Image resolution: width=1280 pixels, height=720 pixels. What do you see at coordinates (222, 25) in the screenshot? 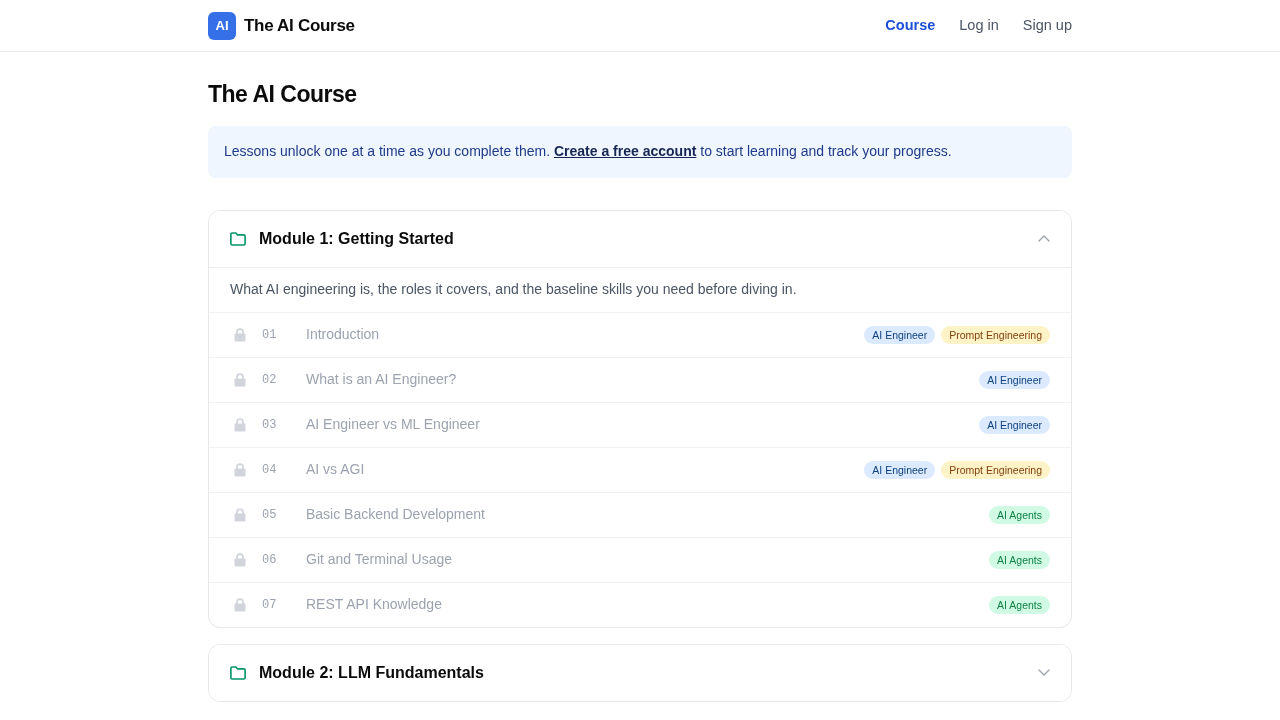
I see `logo-icon: AI` at bounding box center [222, 25].